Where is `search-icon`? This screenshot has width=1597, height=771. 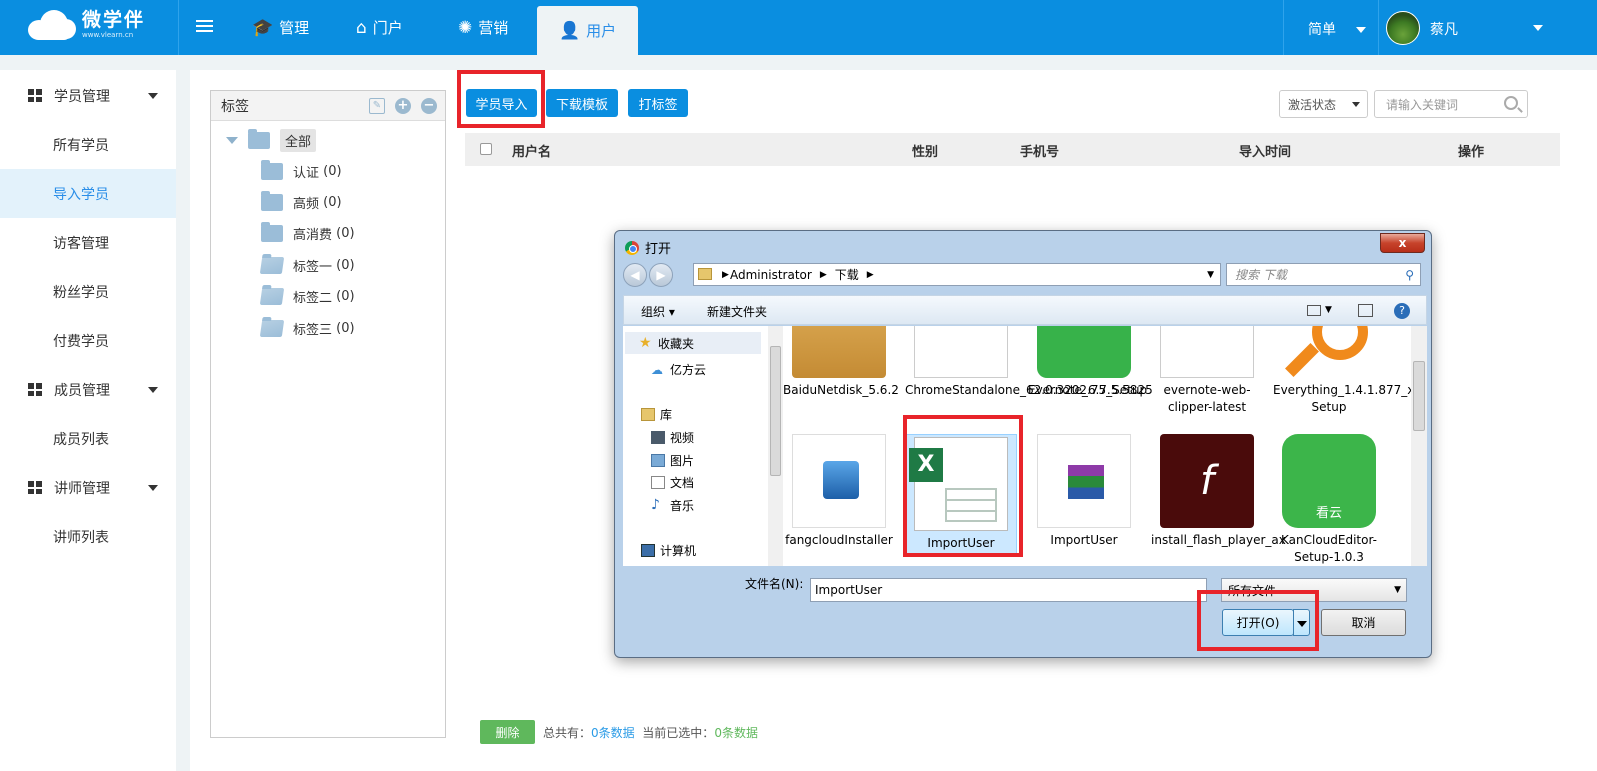
search-icon is located at coordinates (1511, 103).